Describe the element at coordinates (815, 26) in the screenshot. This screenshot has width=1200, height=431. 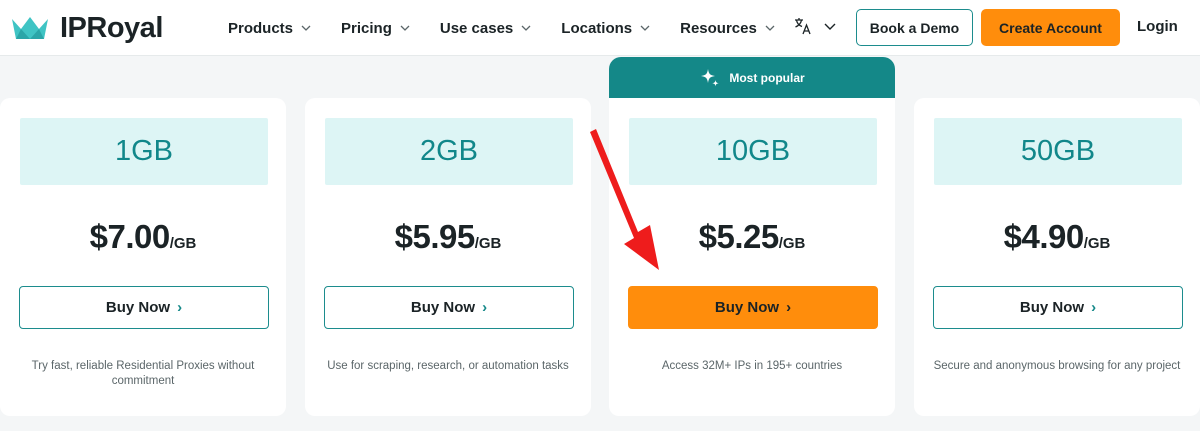
I see `language-selector` at that location.